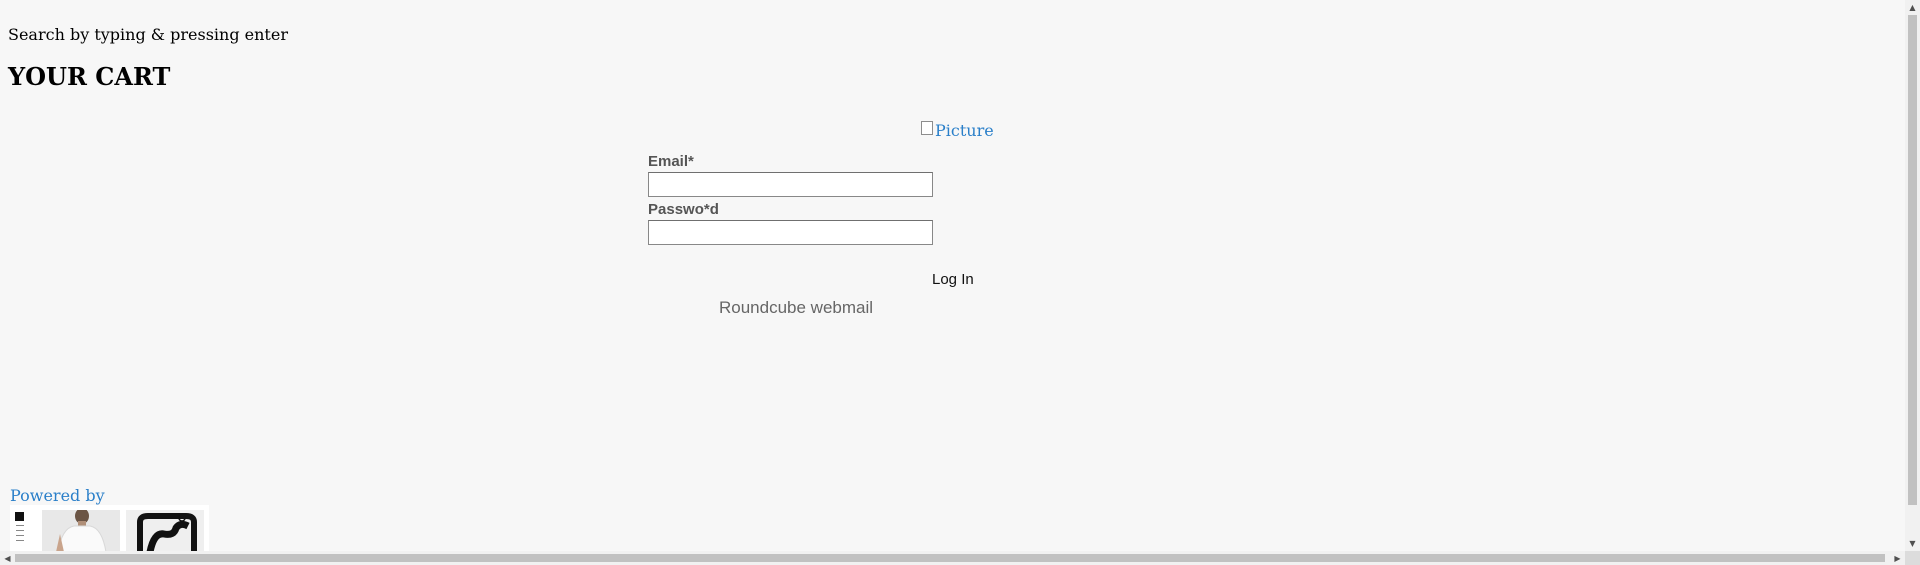 This screenshot has height=565, width=1920. What do you see at coordinates (790, 184) in the screenshot?
I see `email-field` at bounding box center [790, 184].